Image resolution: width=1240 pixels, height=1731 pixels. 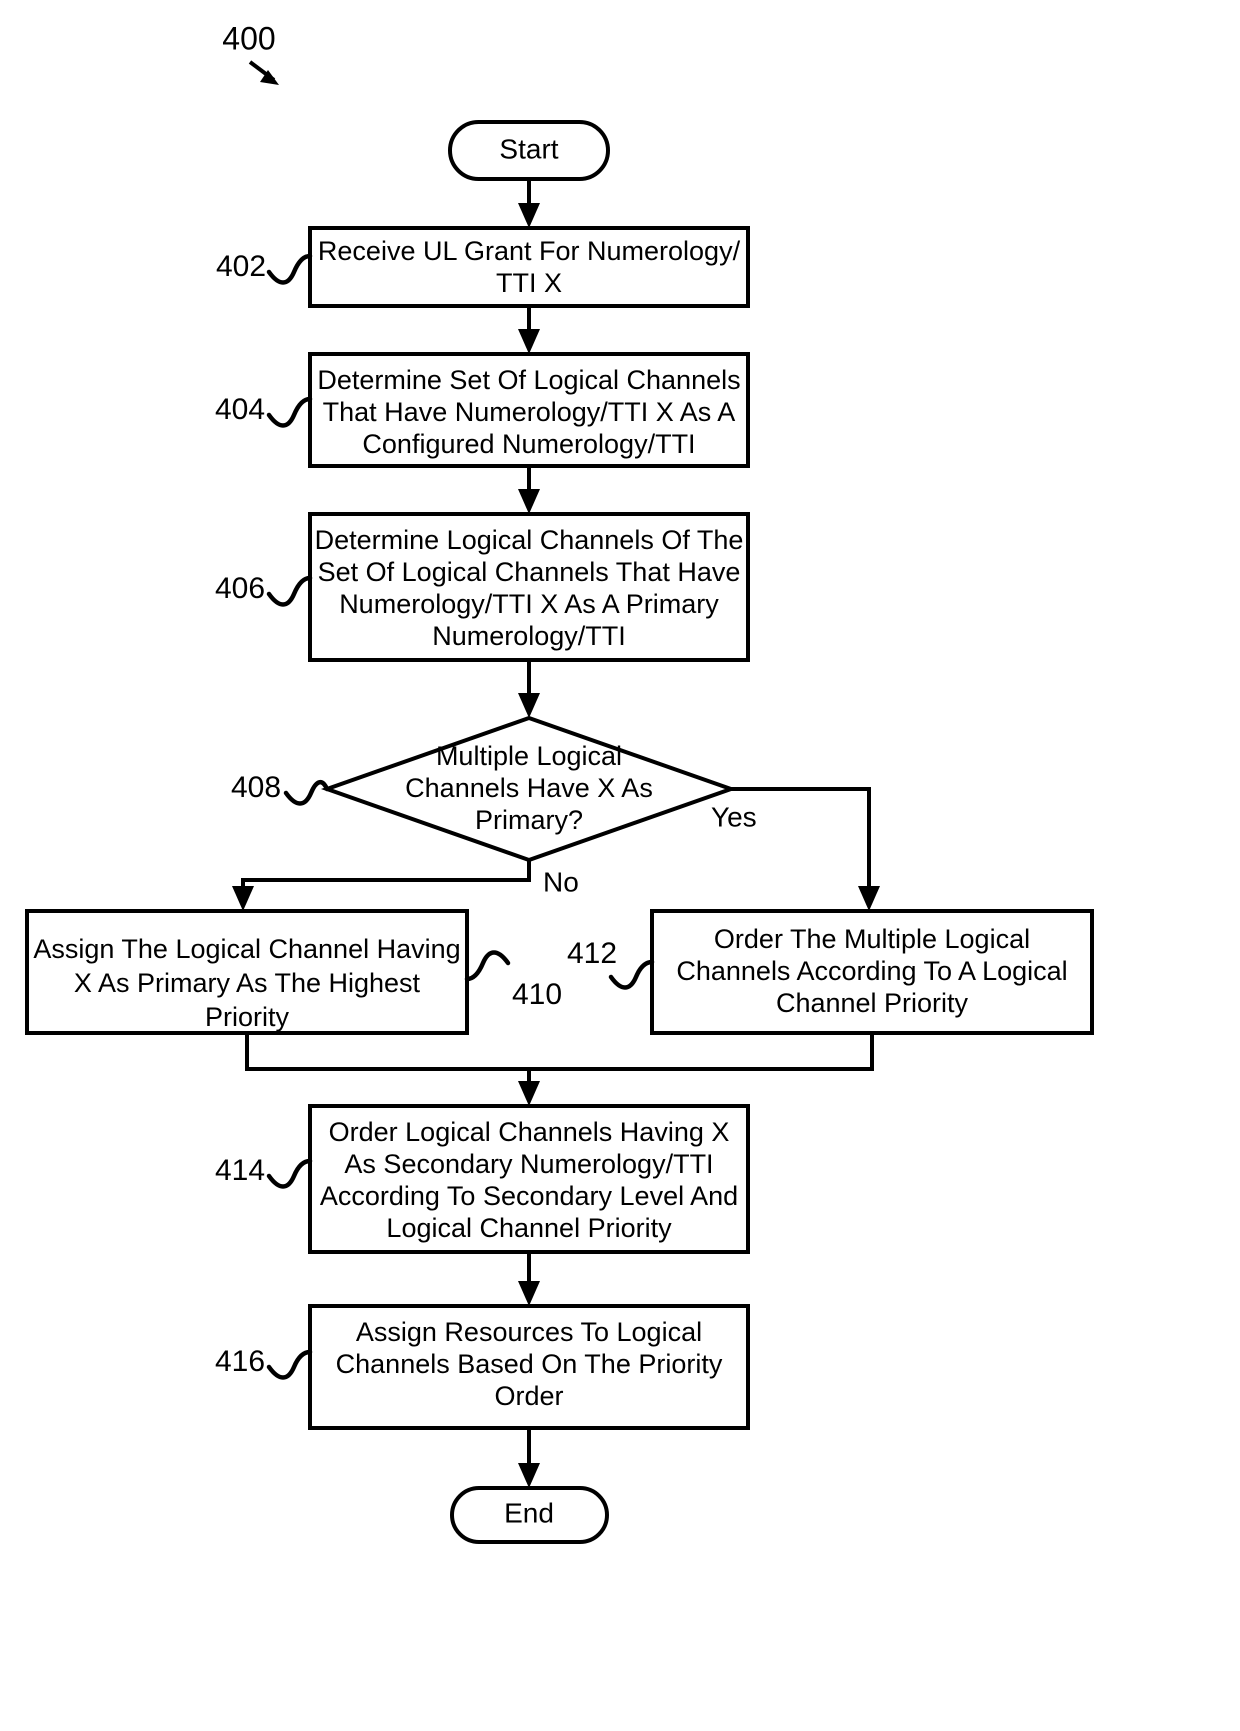 What do you see at coordinates (528, 380) in the screenshot?
I see `process-box-404-line-0: Determine Set Of Logical Channels` at bounding box center [528, 380].